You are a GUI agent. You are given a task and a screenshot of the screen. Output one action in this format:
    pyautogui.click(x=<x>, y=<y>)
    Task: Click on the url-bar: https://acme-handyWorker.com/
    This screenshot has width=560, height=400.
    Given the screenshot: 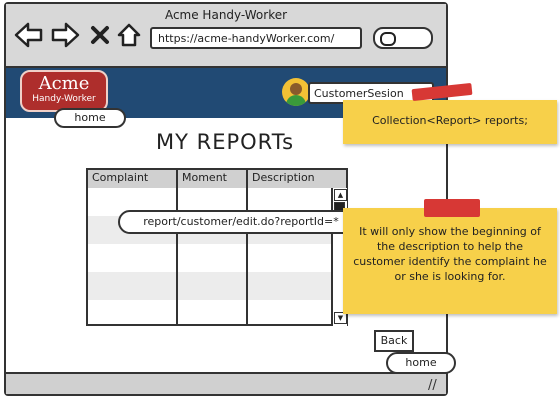 What is the action you would take?
    pyautogui.click(x=256, y=38)
    